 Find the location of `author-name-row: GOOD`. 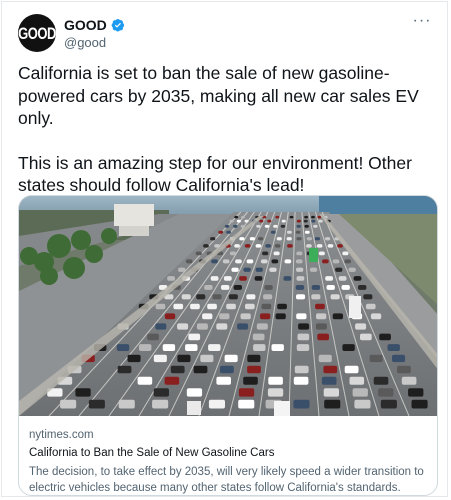

author-name-row: GOOD is located at coordinates (94, 25).